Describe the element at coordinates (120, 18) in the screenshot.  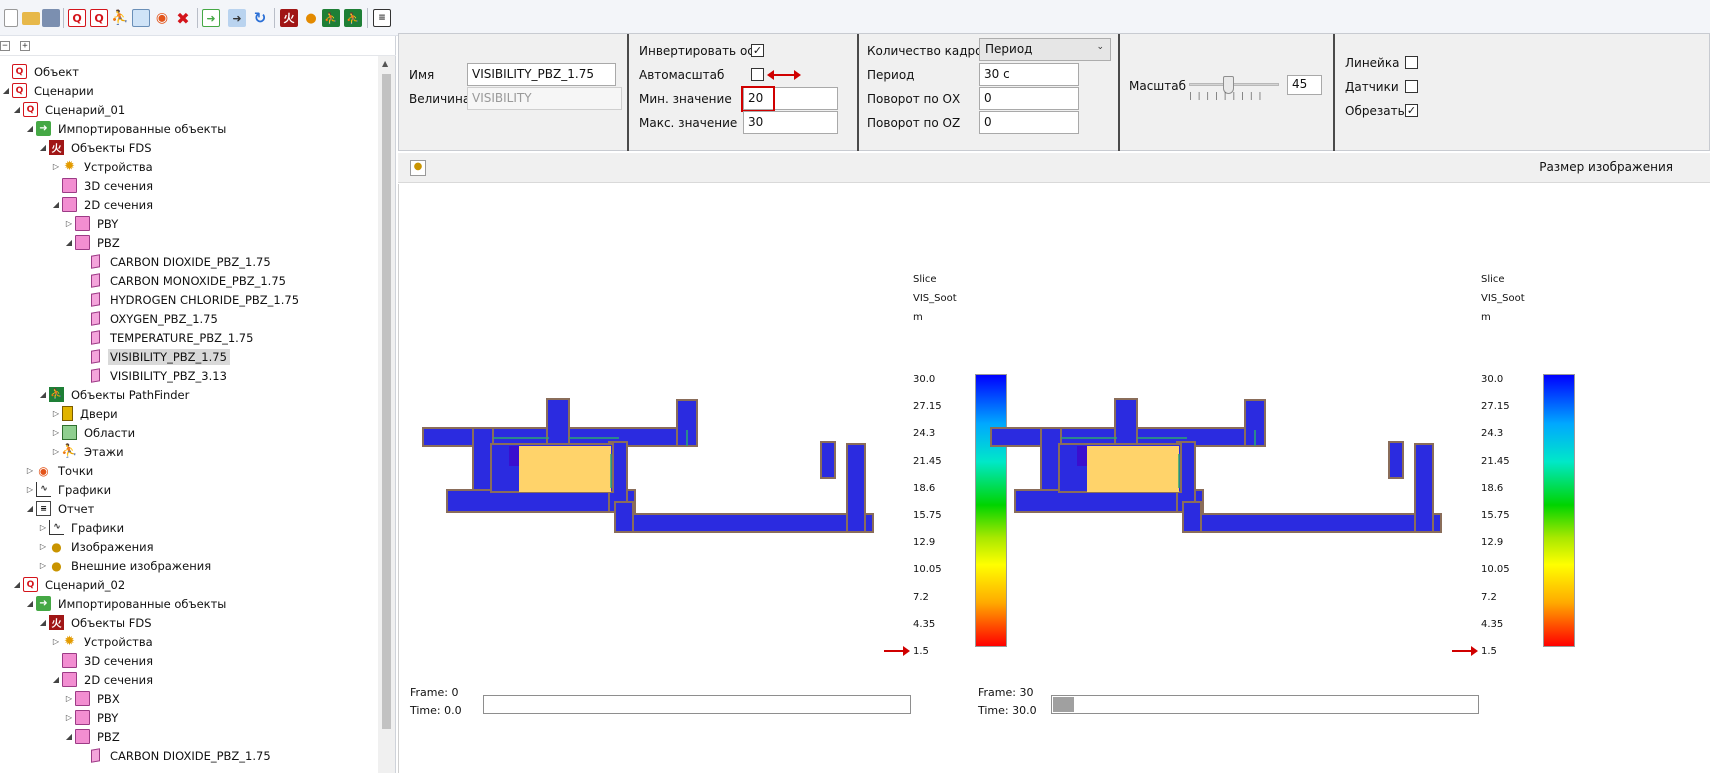
I see `run-person-icon: ⛹` at that location.